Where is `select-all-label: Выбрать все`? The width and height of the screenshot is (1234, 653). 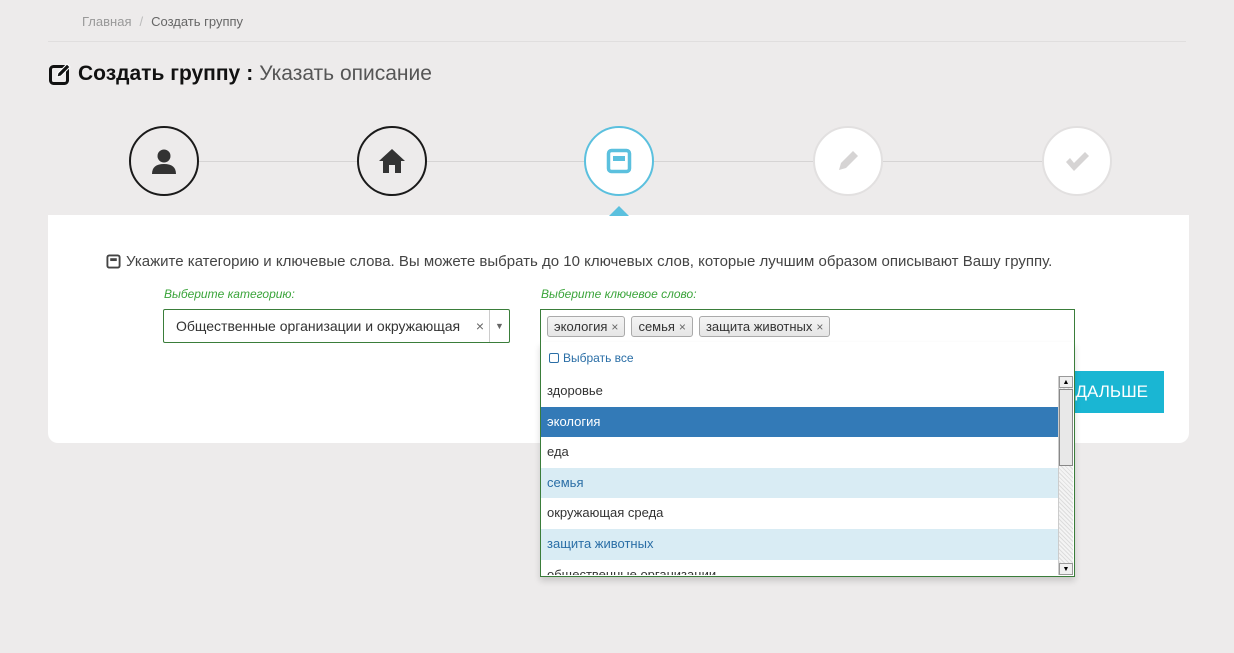
select-all-label: Выбрать все is located at coordinates (598, 358).